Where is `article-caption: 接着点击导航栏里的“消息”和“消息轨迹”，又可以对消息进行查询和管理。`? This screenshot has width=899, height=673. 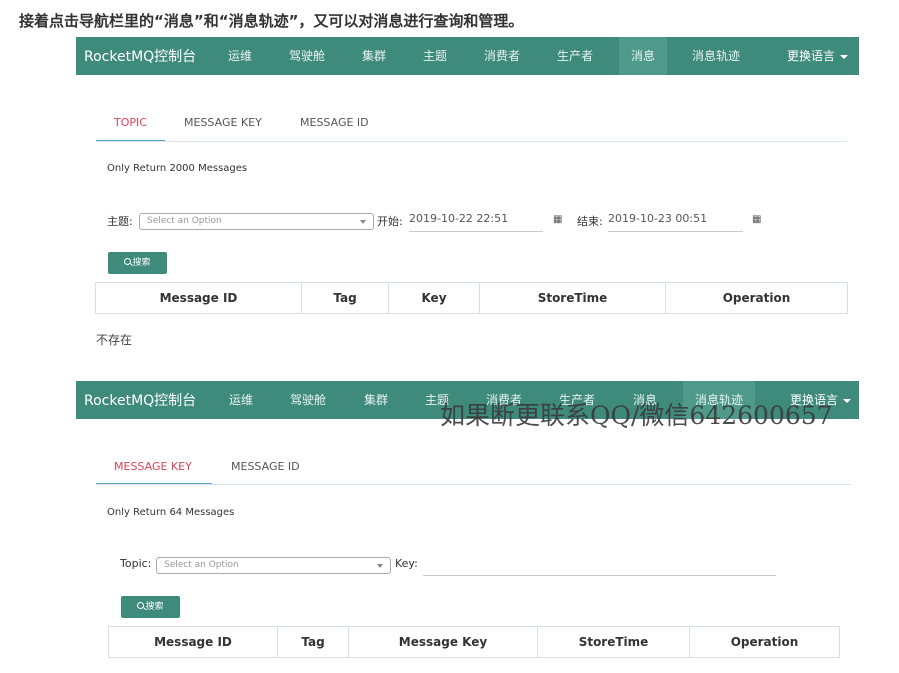
article-caption: 接着点击导航栏里的“消息”和“消息轨迹”，又可以对消息进行查询和管理。 is located at coordinates (271, 21).